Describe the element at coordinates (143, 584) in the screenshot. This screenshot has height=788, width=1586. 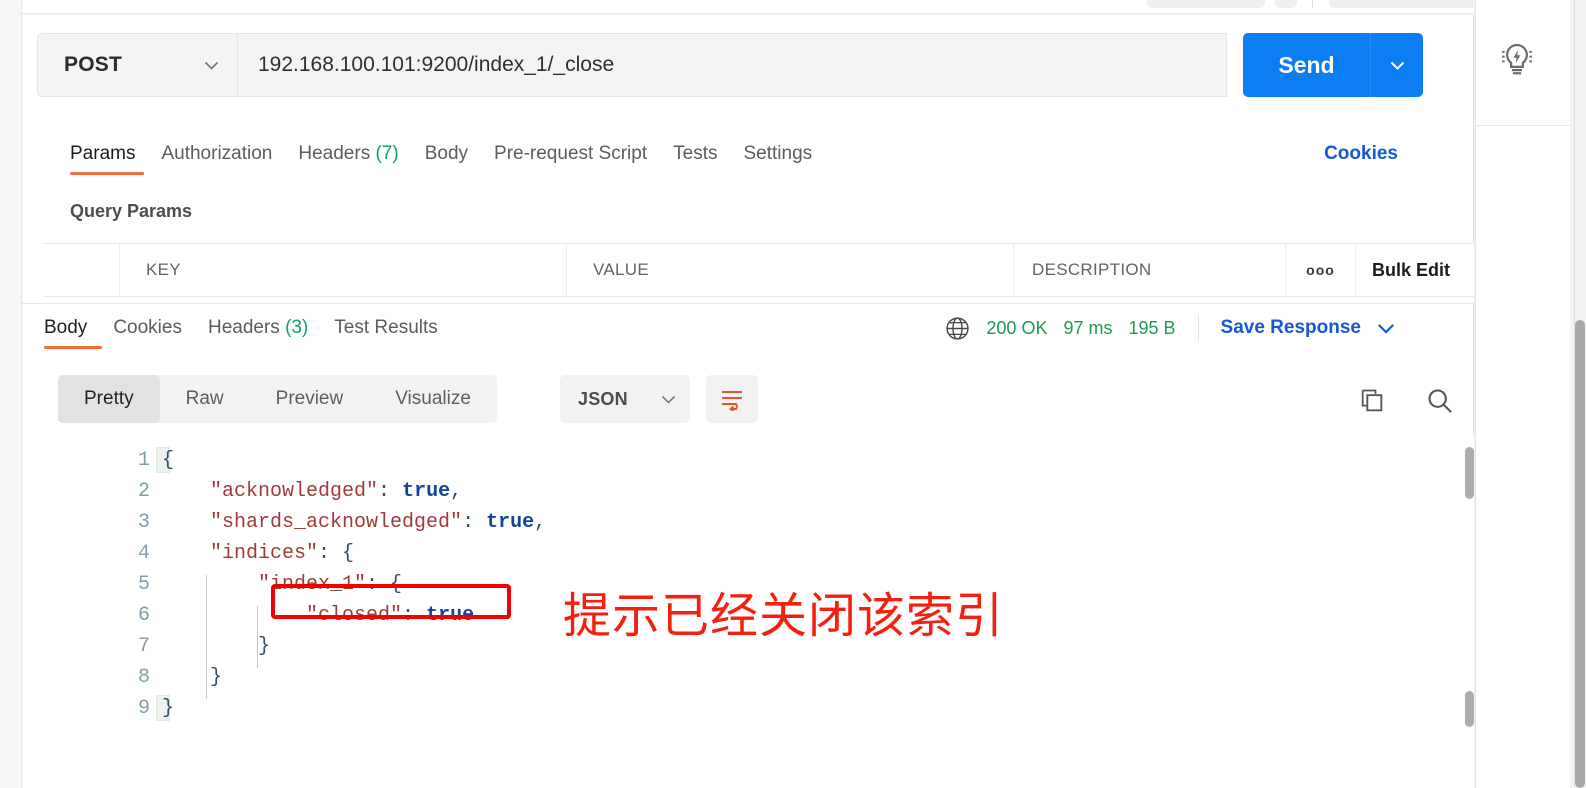
I see `line-number: 5` at that location.